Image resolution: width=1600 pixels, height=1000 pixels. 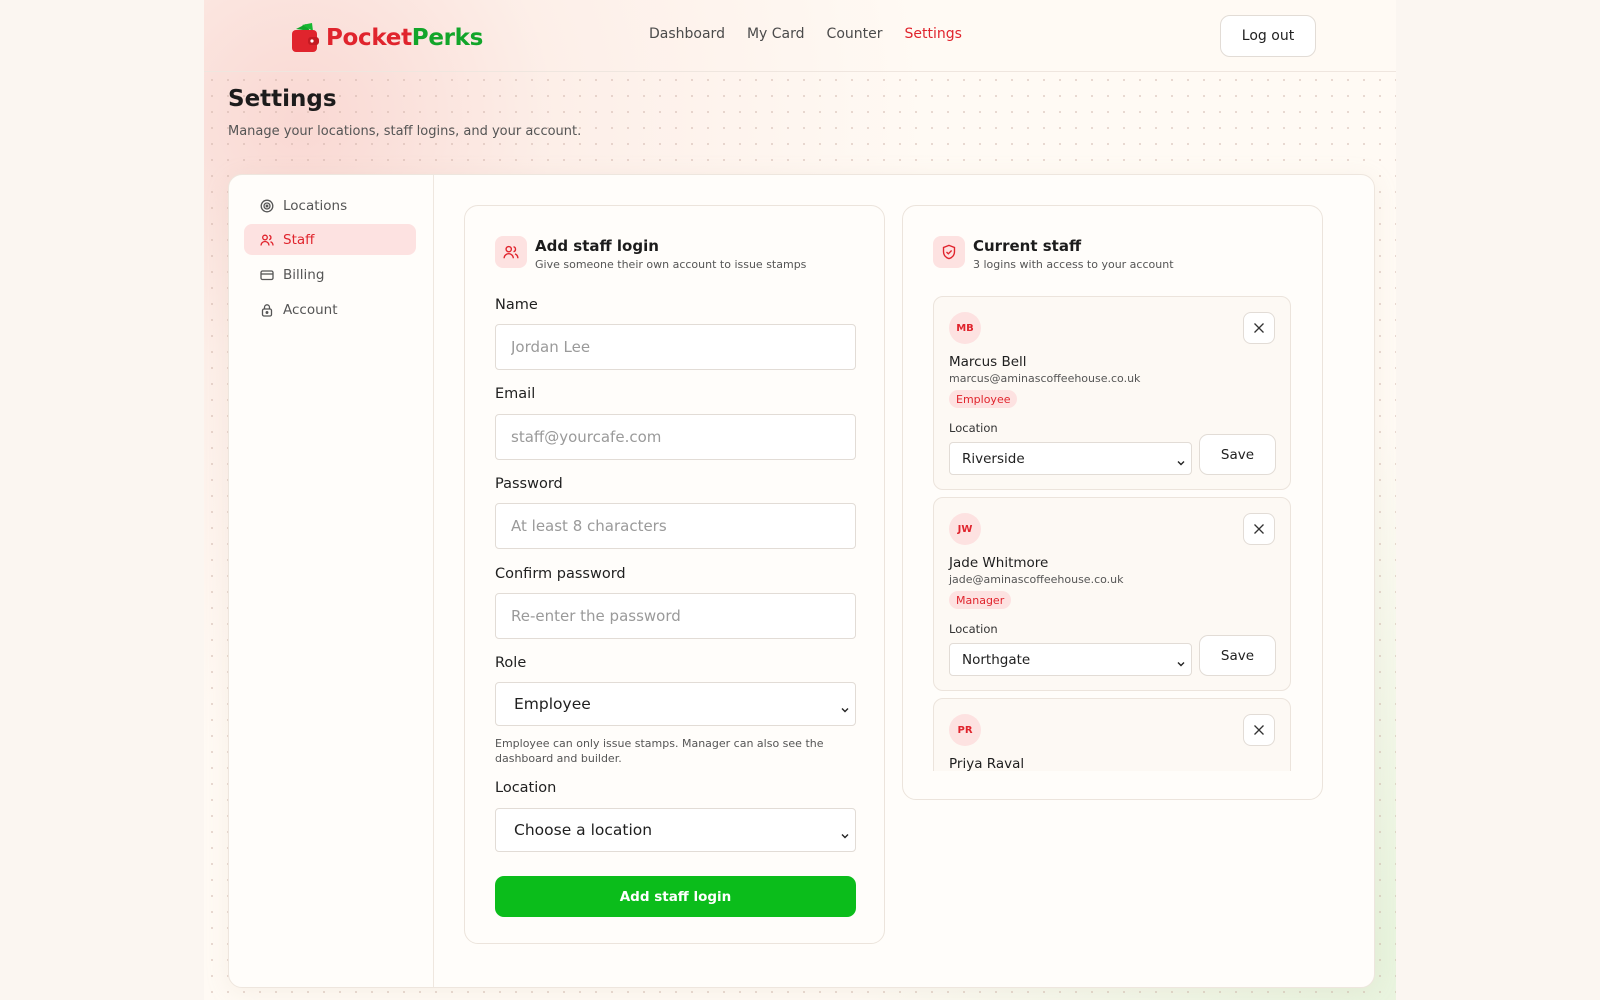 What do you see at coordinates (949, 252) in the screenshot?
I see `shield-check-icon` at bounding box center [949, 252].